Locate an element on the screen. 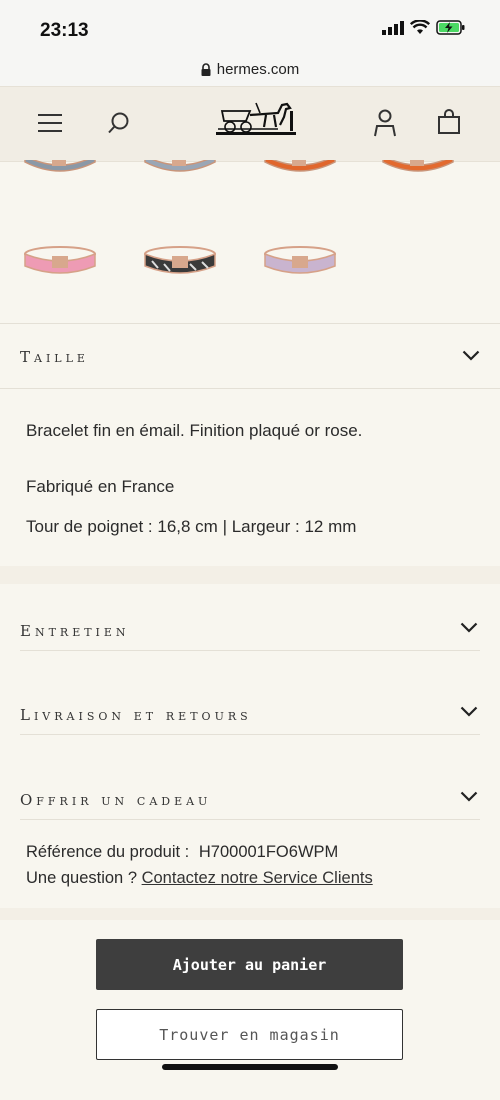  accordion-livraison: Livraison et retours is located at coordinates (250, 712).